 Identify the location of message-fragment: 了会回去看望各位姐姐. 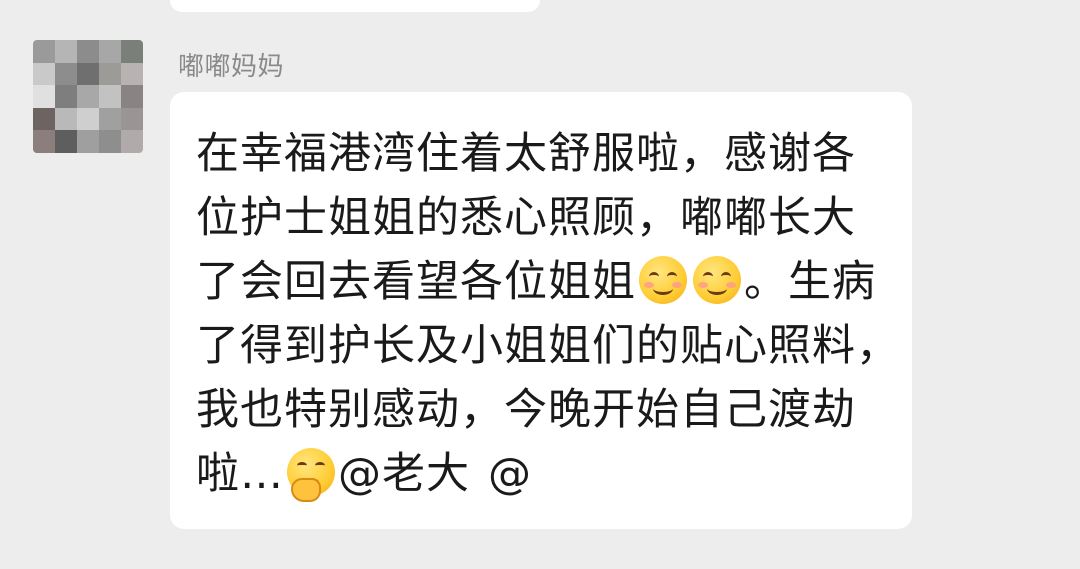
(416, 282).